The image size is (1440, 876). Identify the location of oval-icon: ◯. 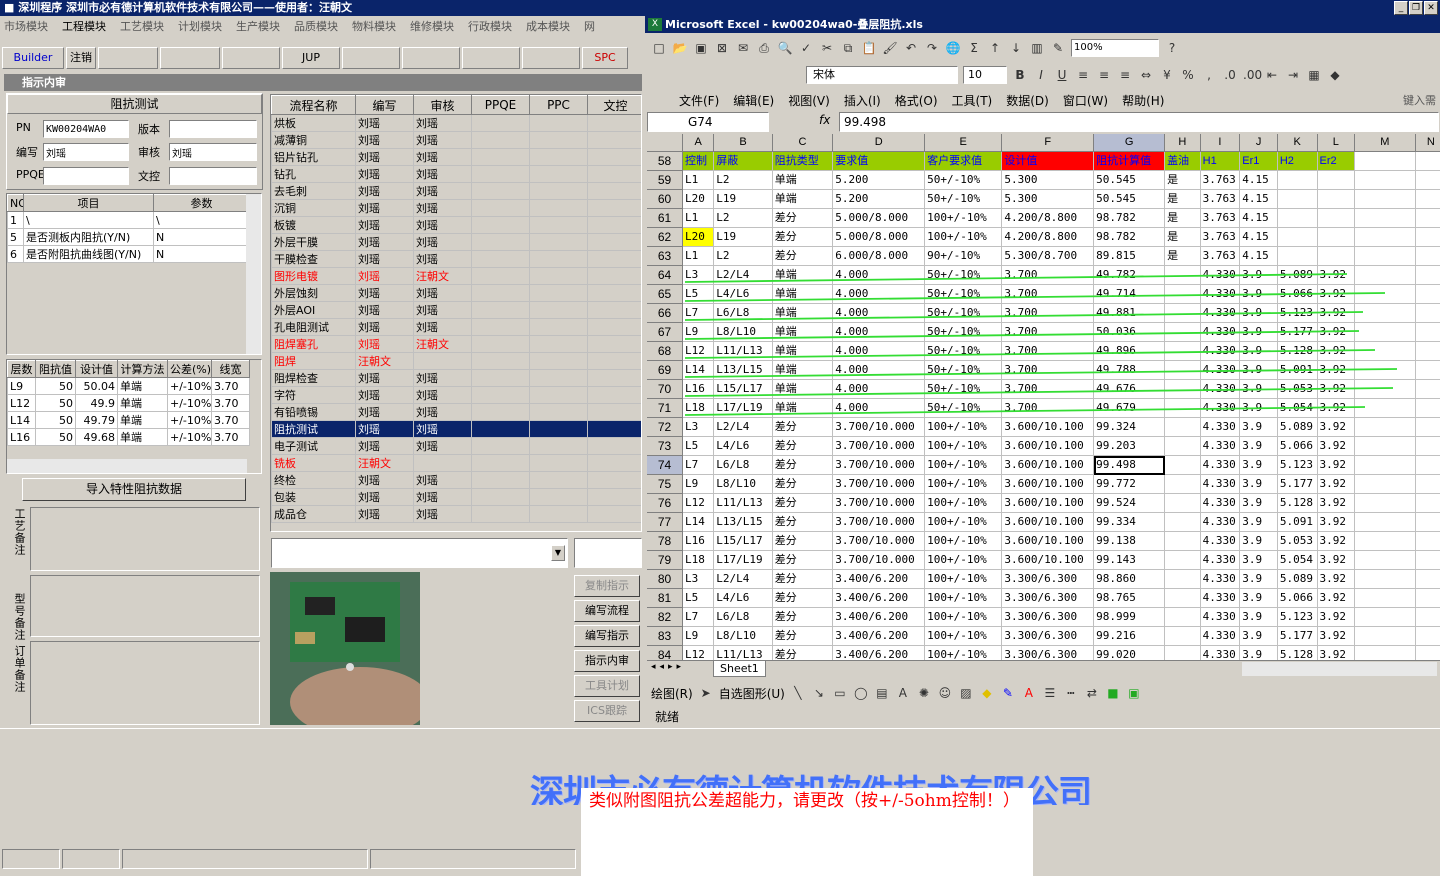
(861, 693).